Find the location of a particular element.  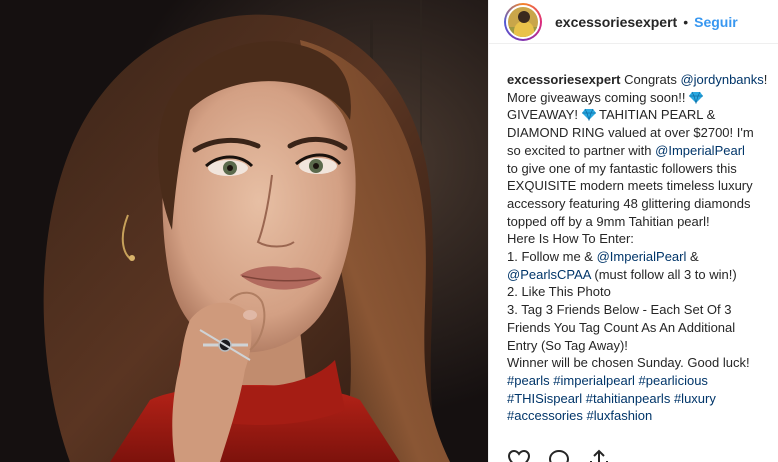

caption-text: GIVEAWAY! is located at coordinates (544, 115).